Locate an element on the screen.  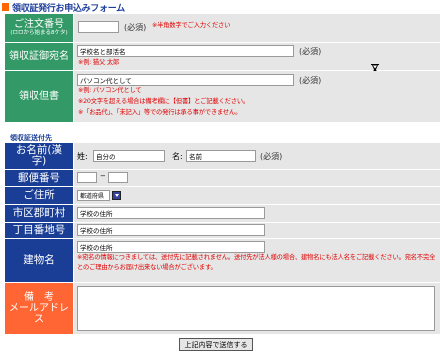
last-name-label: 姓: is located at coordinates (82, 156).